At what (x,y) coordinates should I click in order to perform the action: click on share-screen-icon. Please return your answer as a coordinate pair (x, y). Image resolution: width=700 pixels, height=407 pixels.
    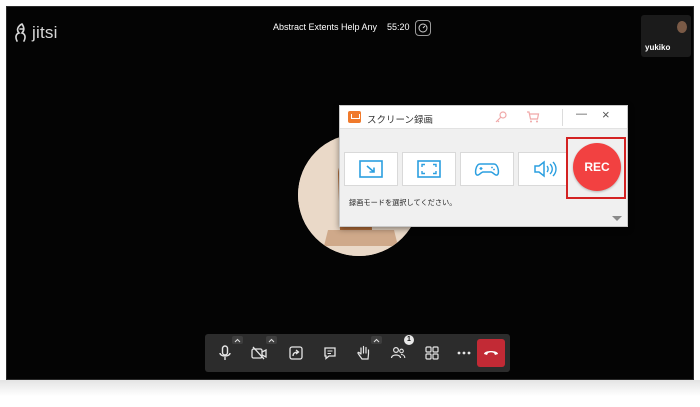
    Looking at the image, I should click on (296, 353).